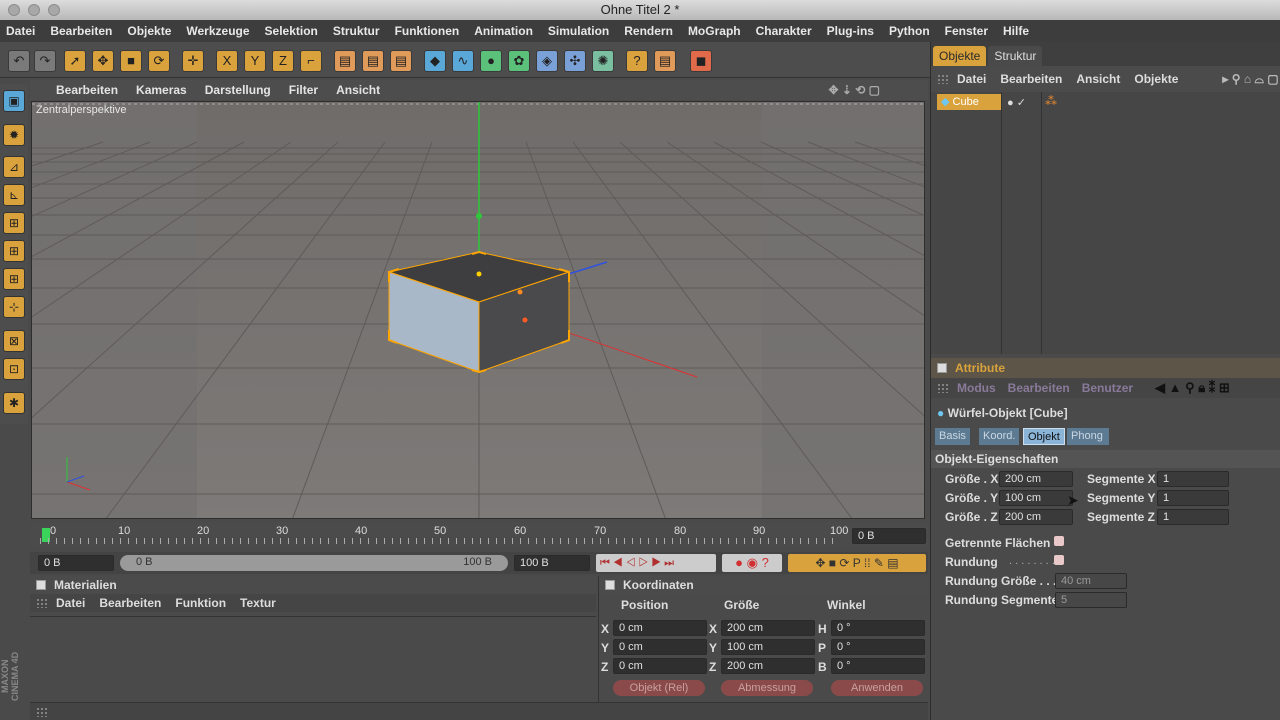  What do you see at coordinates (14, 101) in the screenshot?
I see `model-mode-icon: ▣` at bounding box center [14, 101].